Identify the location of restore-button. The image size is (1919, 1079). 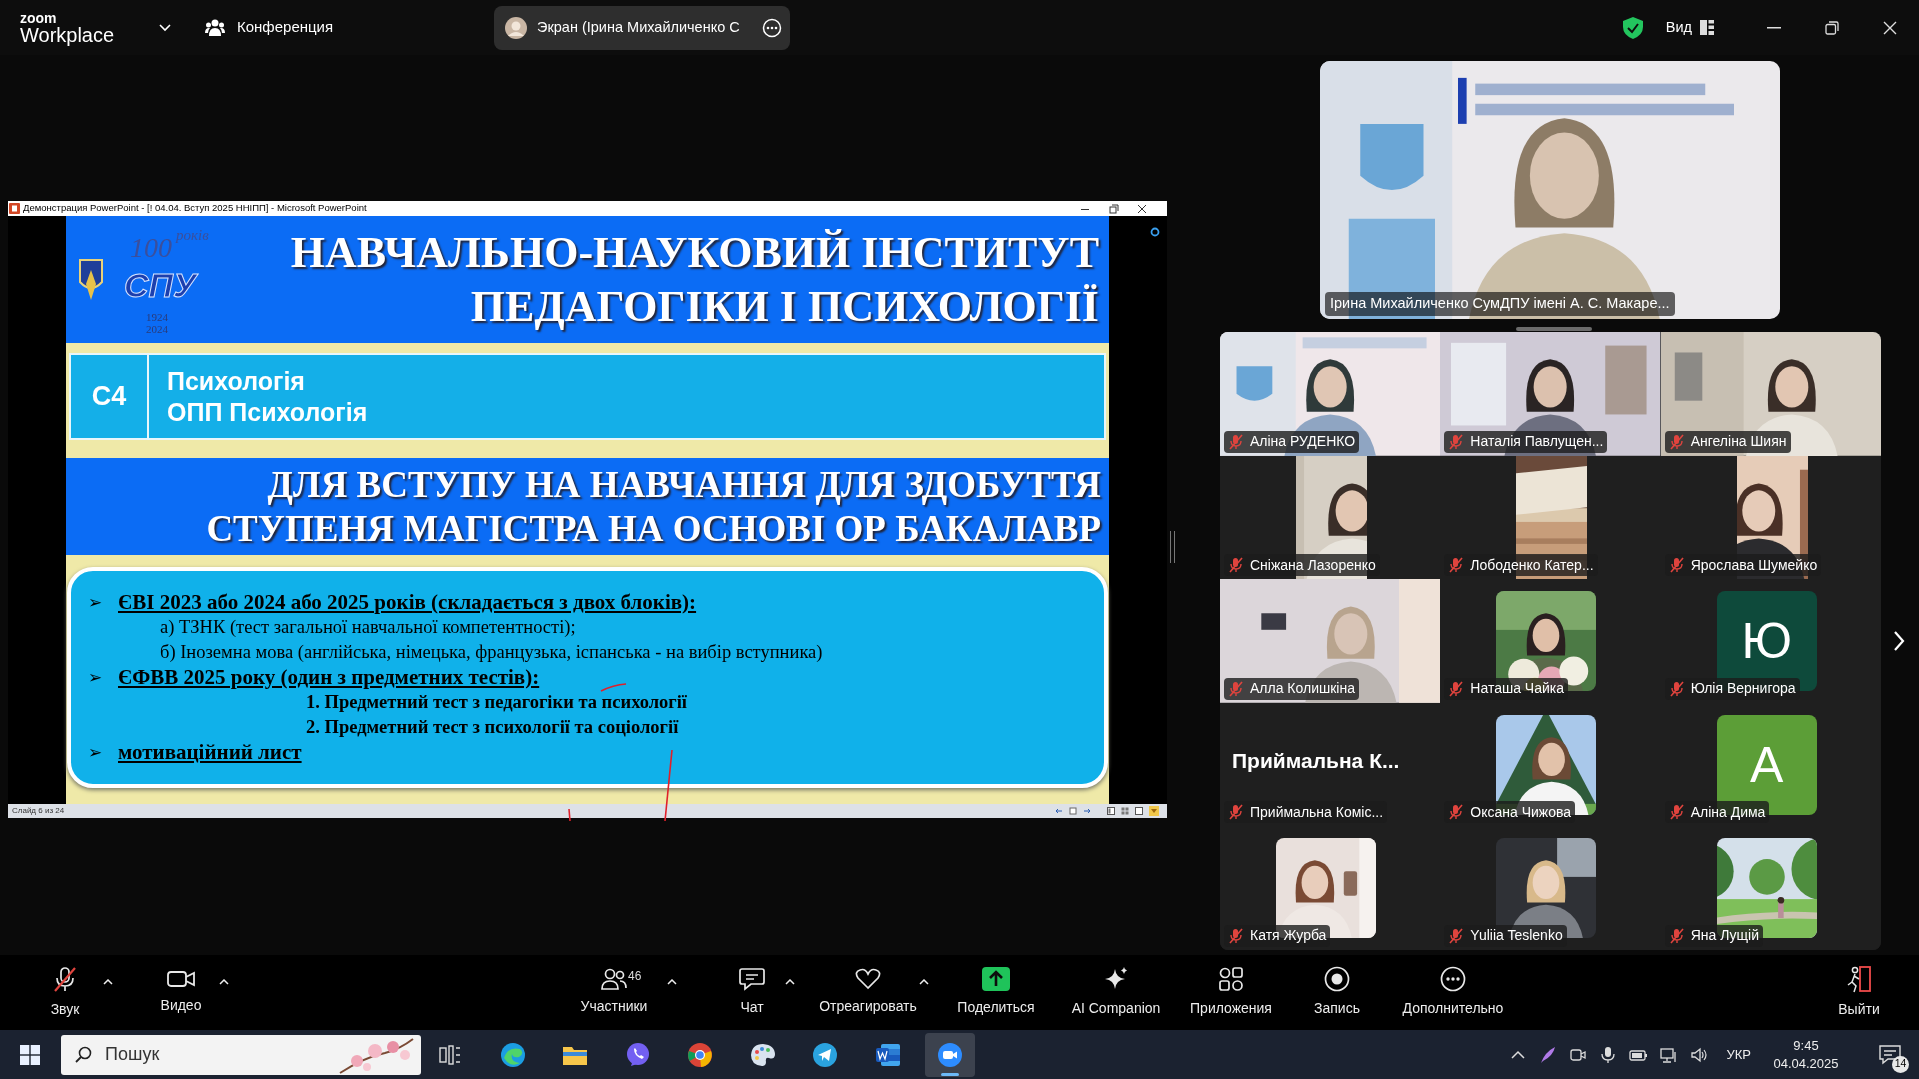
(1114, 208).